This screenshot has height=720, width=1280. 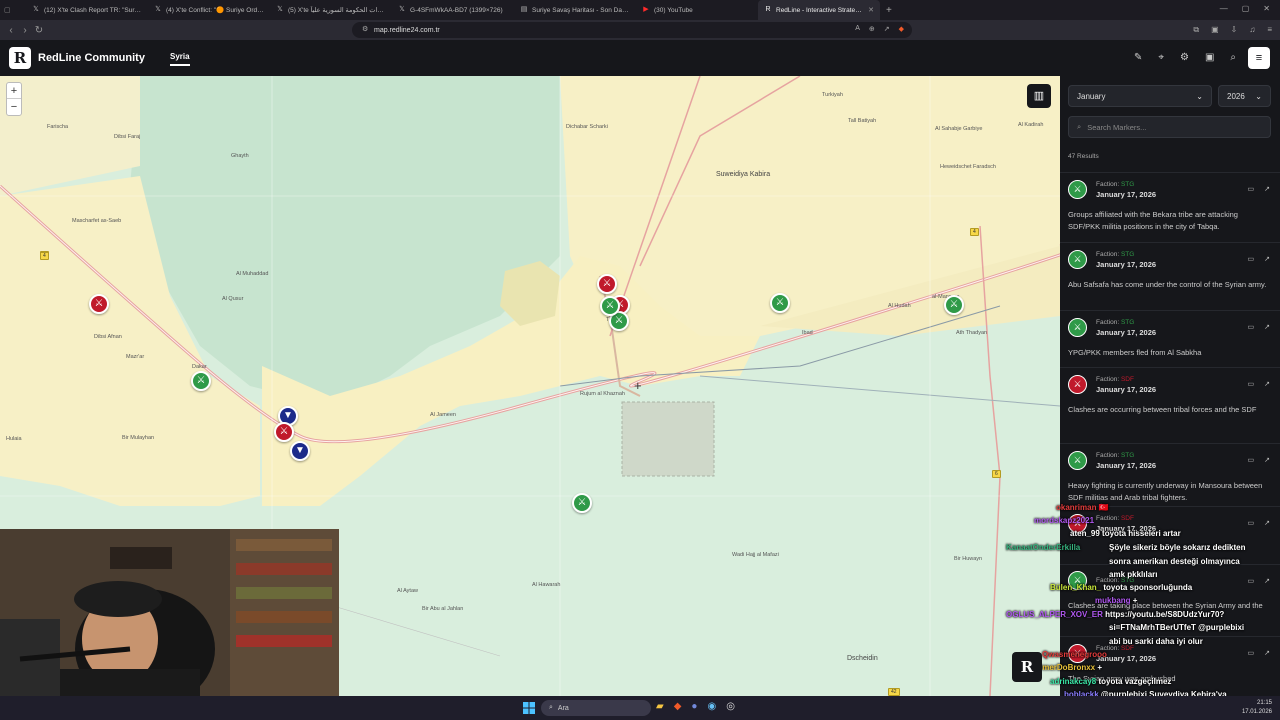 I want to click on chevron-down-icon: ⌄, so click(x=1258, y=96).